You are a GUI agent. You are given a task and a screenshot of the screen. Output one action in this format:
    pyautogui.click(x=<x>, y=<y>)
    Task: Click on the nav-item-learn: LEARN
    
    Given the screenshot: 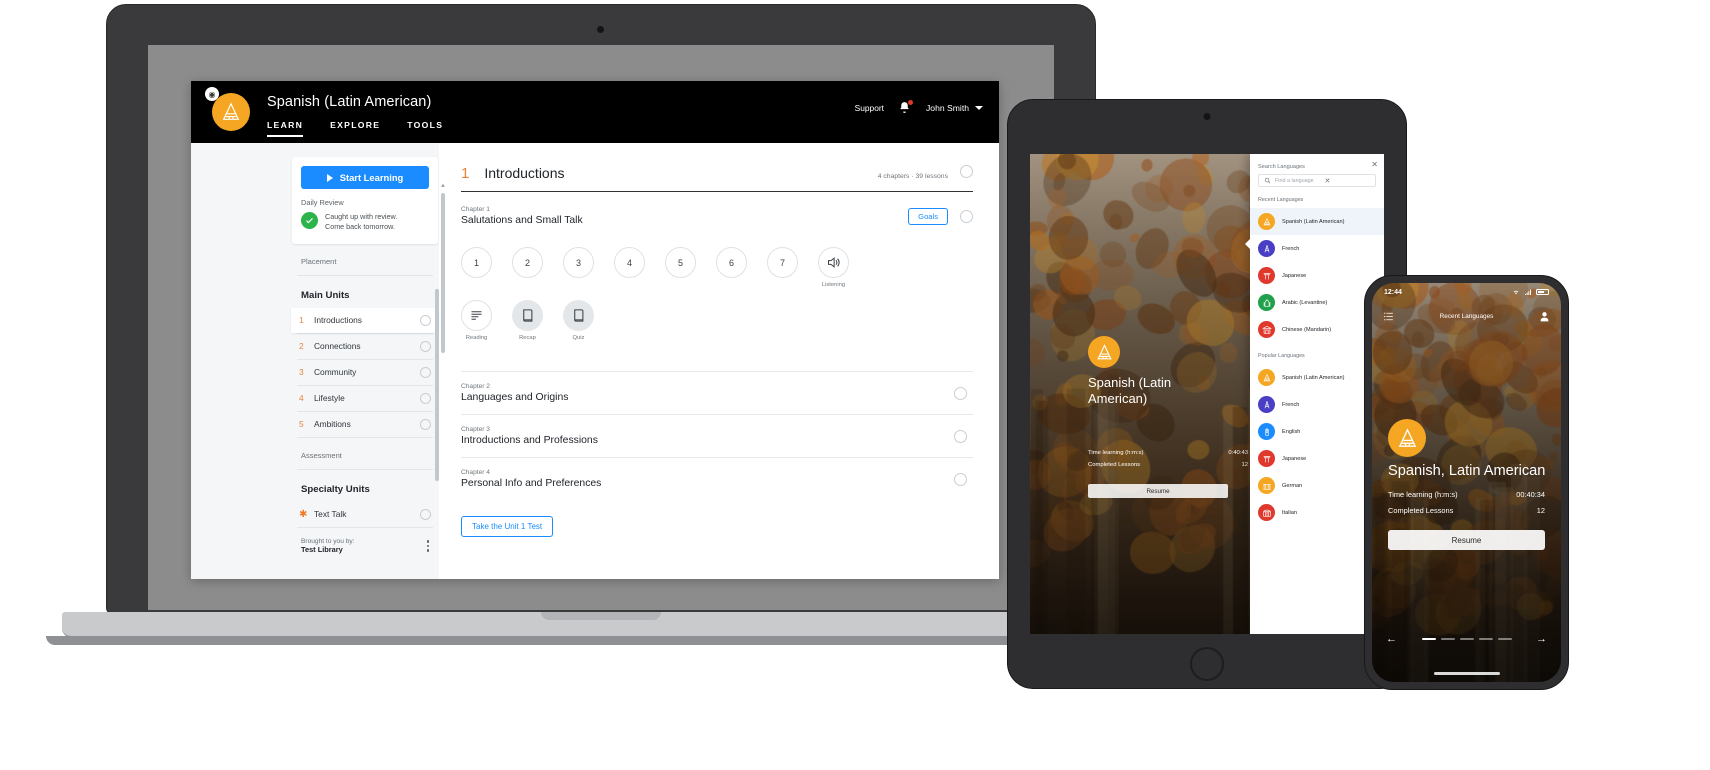 What is the action you would take?
    pyautogui.click(x=285, y=128)
    